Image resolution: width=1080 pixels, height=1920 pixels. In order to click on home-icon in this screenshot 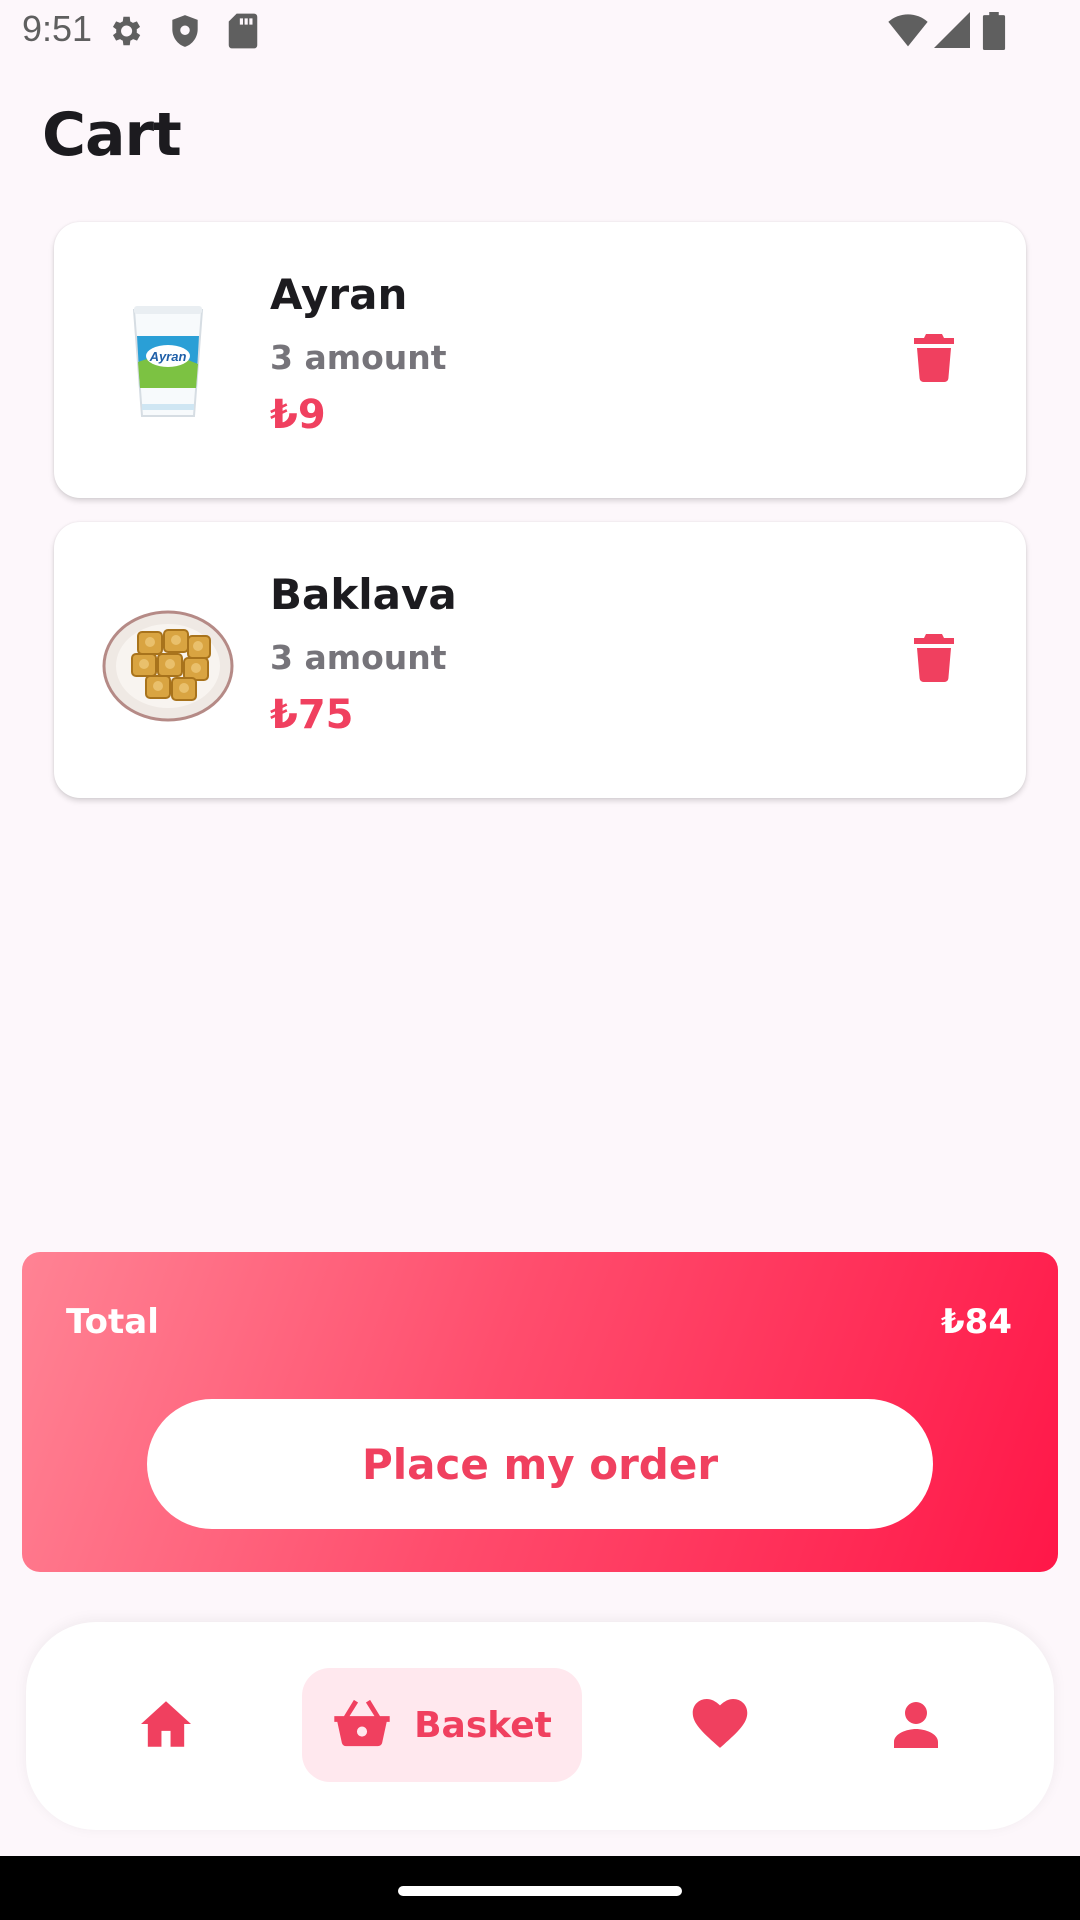, I will do `click(166, 1726)`.